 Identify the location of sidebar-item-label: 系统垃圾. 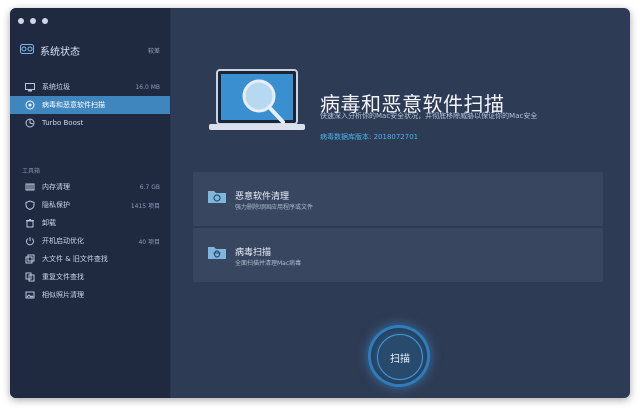
(56, 87).